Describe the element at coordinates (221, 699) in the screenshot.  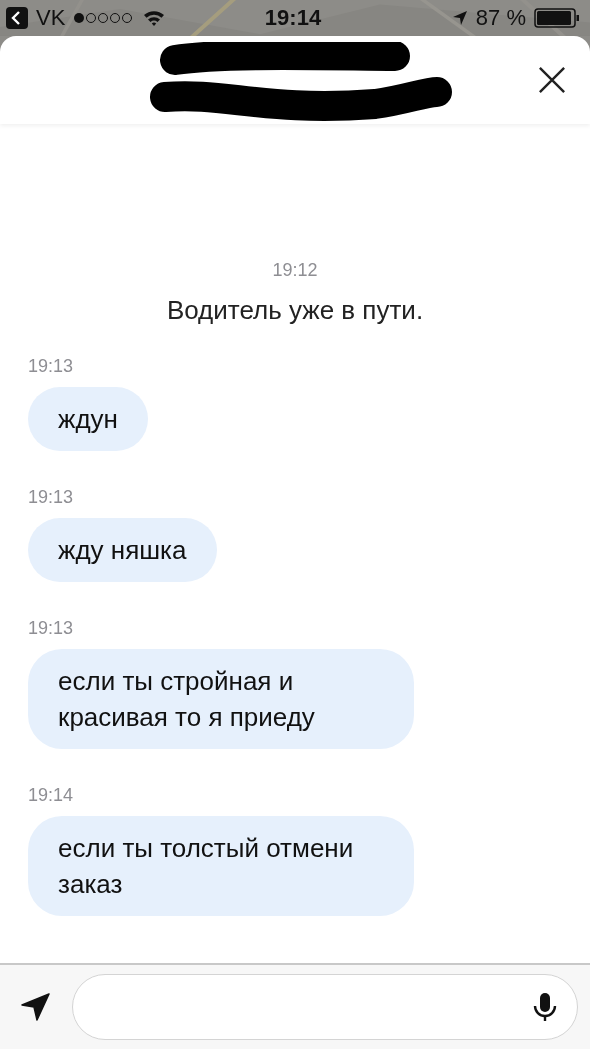
I see `message-bubble: если ты стройная и красивая то я приеду` at that location.